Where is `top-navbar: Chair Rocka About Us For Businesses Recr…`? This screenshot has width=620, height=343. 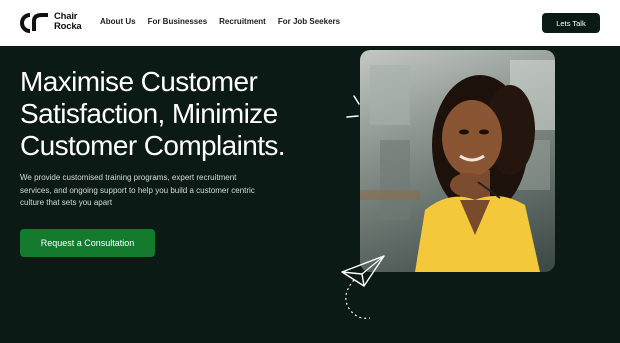 top-navbar: Chair Rocka About Us For Businesses Recr… is located at coordinates (310, 23).